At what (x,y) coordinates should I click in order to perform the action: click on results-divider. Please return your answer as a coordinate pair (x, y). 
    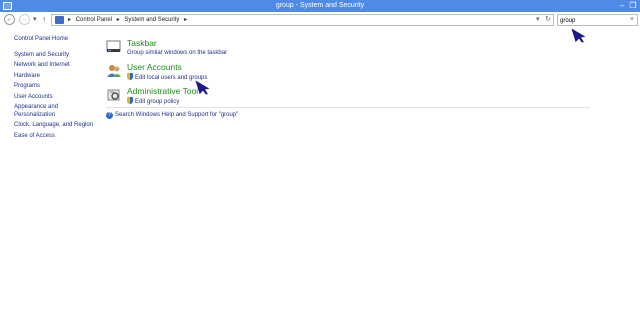
    Looking at the image, I should click on (348, 107).